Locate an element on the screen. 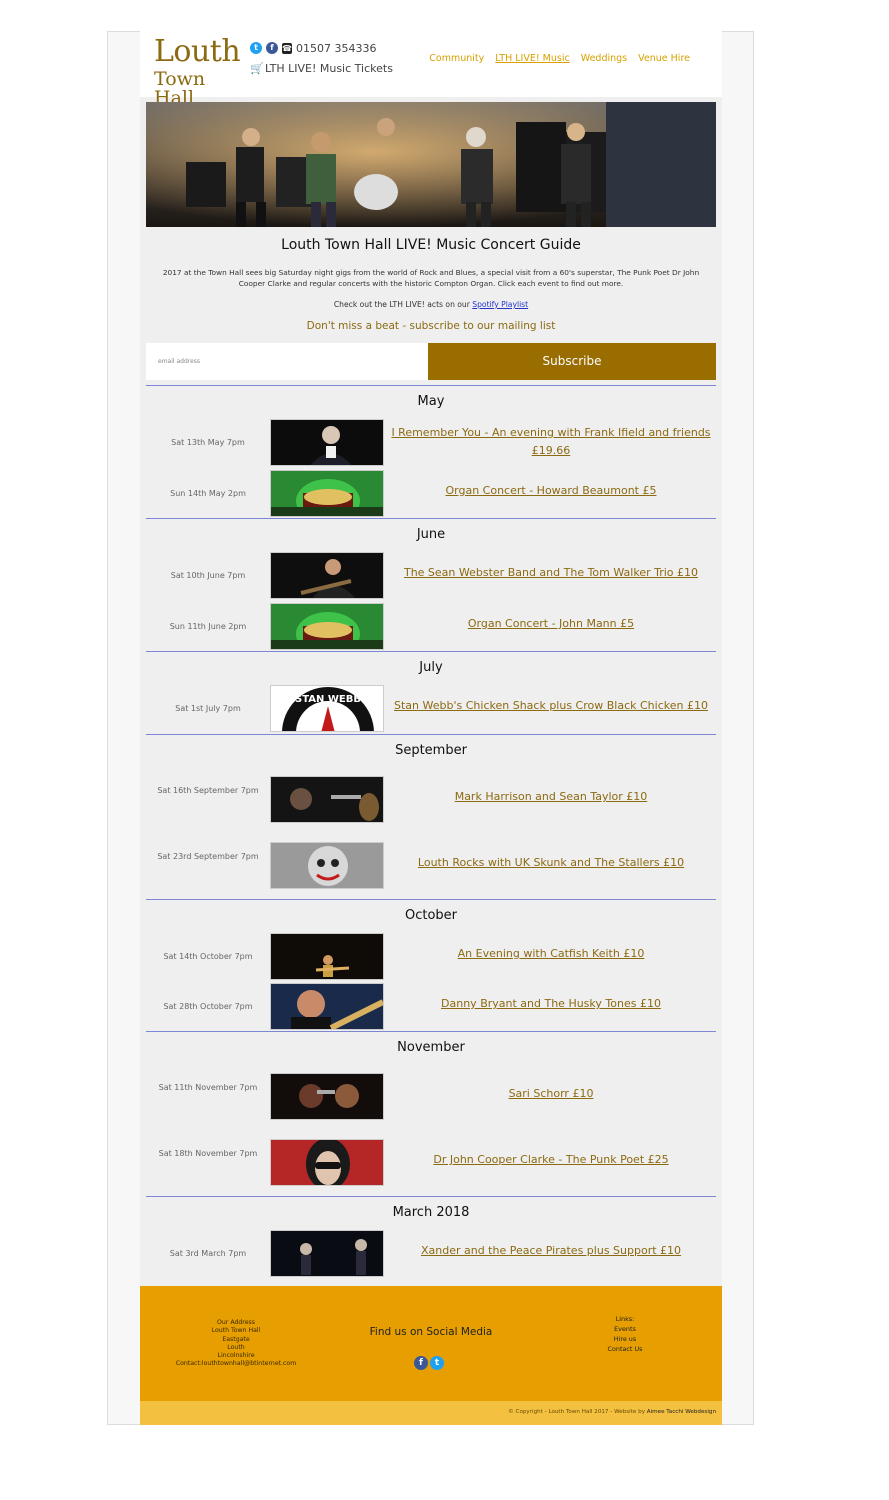  hero-band-photo is located at coordinates (431, 164).